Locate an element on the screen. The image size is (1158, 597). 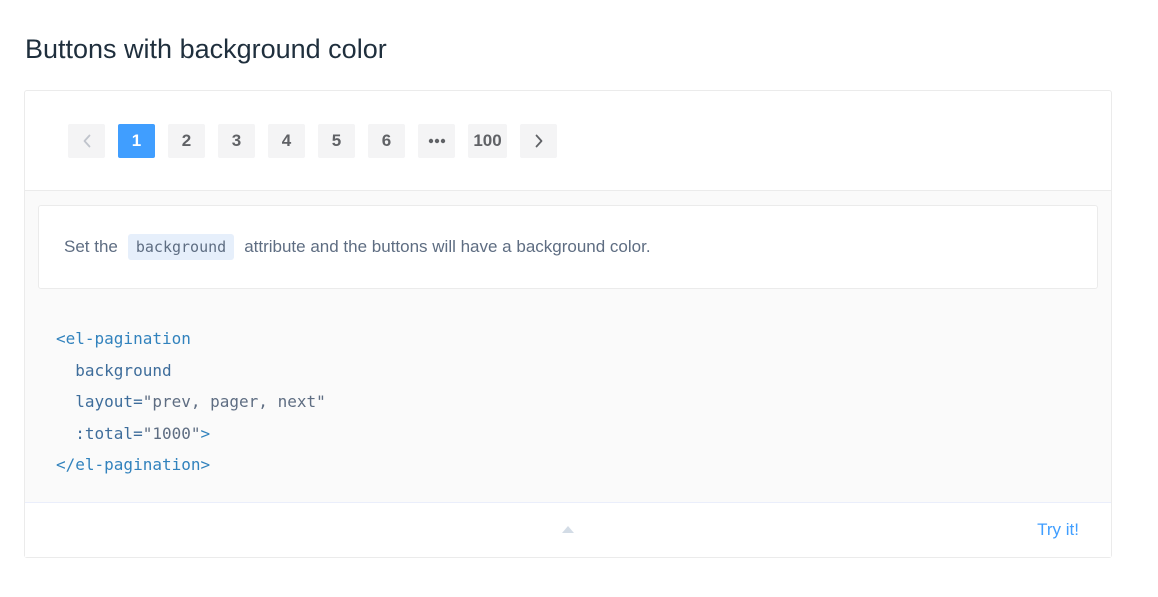
pagination: 1 2 3 4 5 6 100 is located at coordinates (319, 141).